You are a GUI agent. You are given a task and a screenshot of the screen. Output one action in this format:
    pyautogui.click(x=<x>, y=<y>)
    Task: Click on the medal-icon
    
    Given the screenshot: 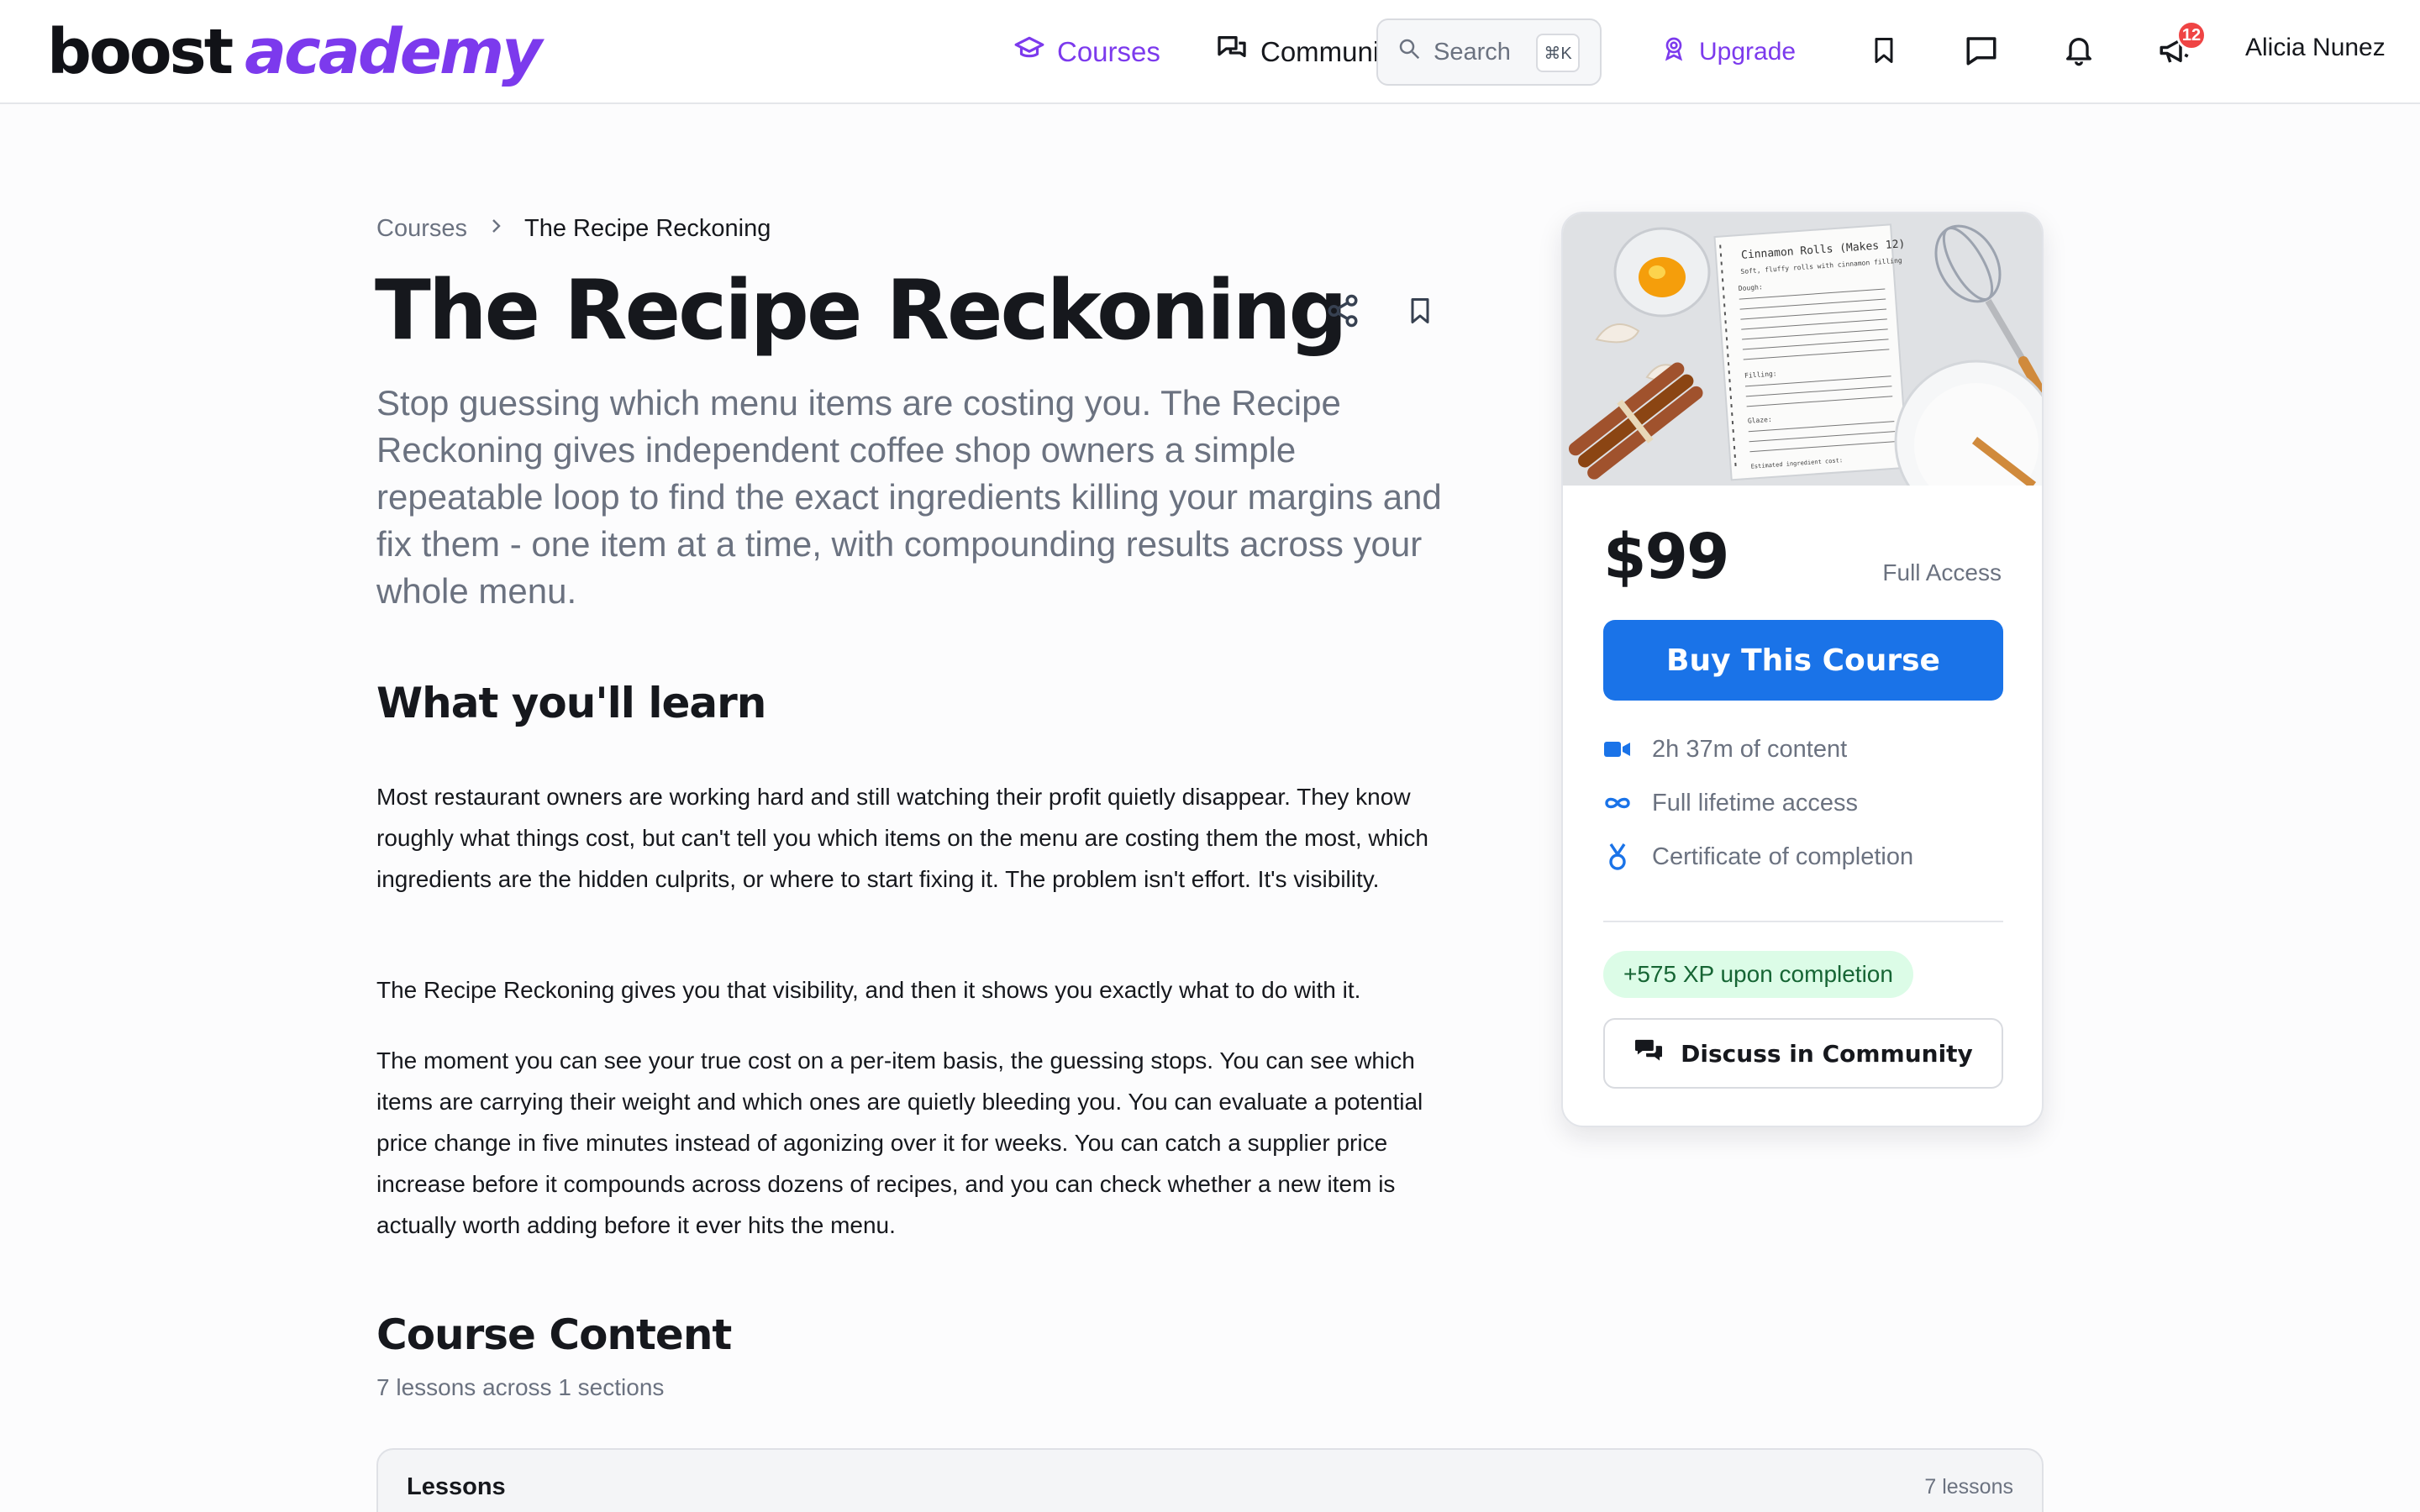 What is the action you would take?
    pyautogui.click(x=1618, y=857)
    